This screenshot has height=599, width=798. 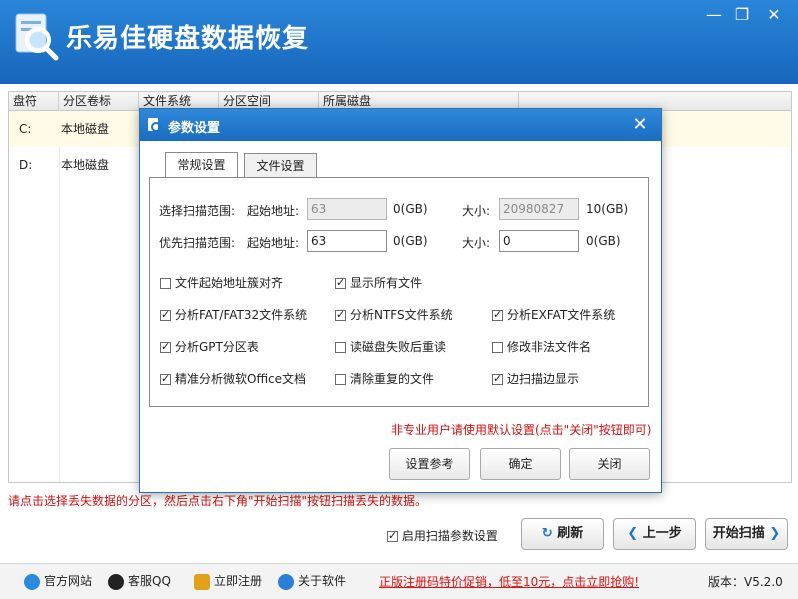 What do you see at coordinates (742, 15) in the screenshot?
I see `restore-icon: ❐` at bounding box center [742, 15].